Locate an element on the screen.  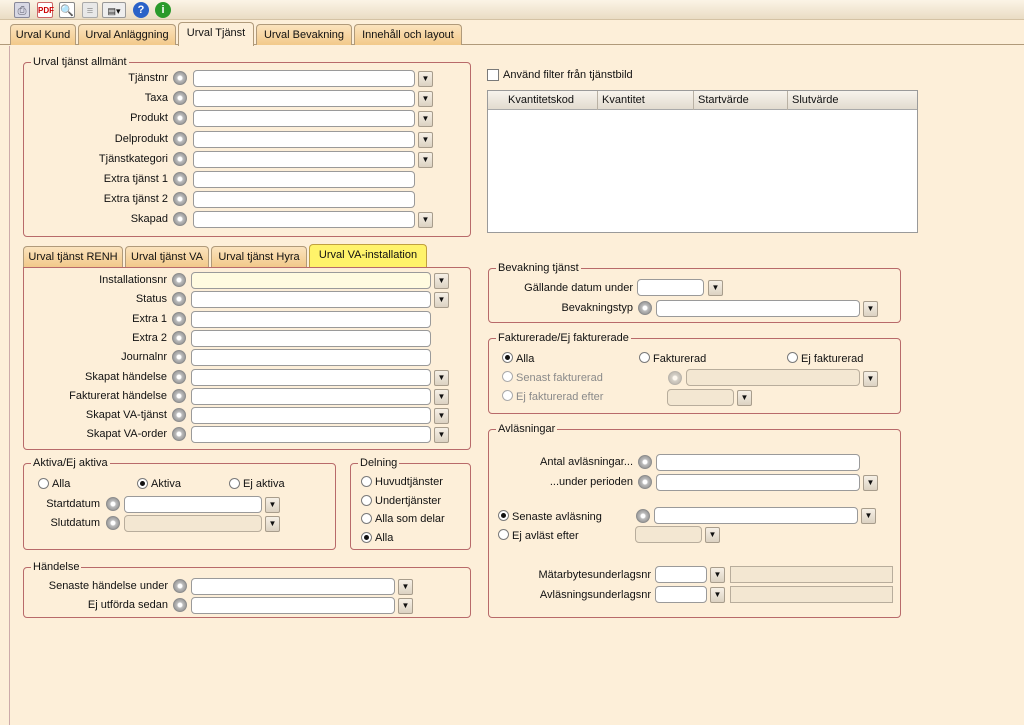
skapat-va-tjanst-gear-icon is located at coordinates (179, 415).